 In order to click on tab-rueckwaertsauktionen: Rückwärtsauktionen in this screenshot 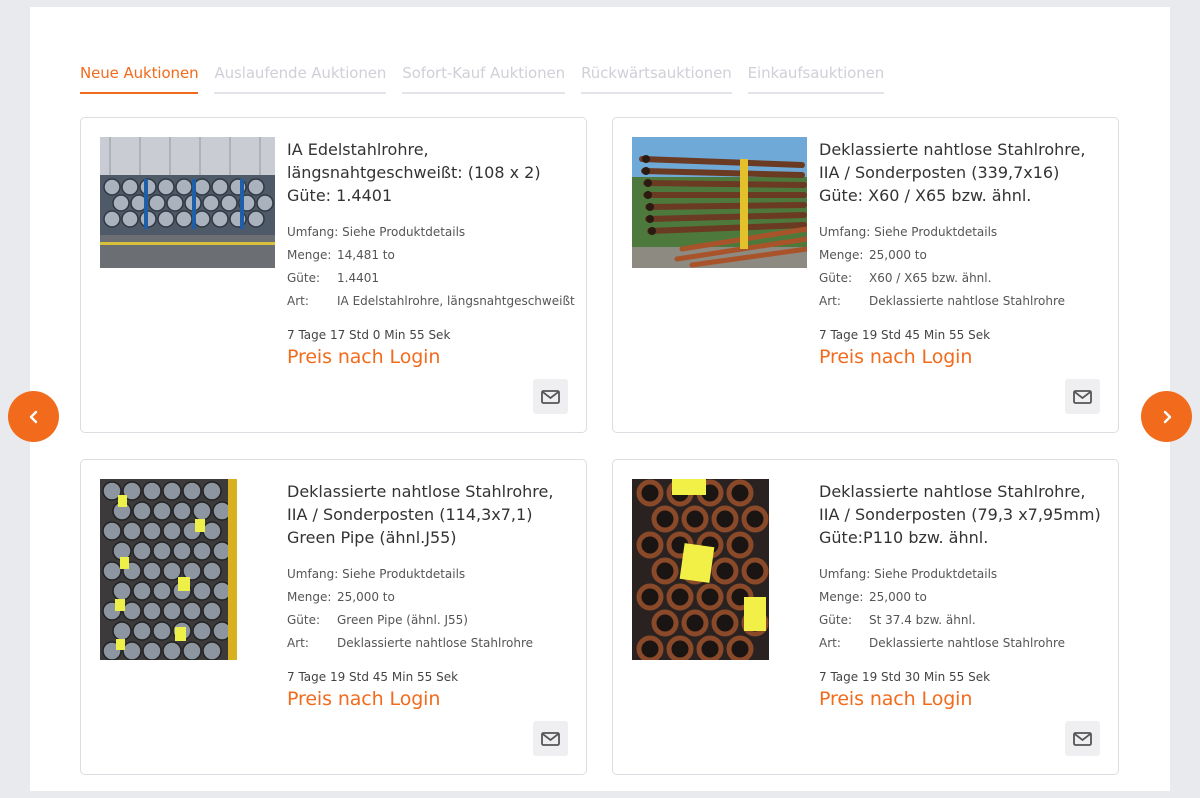, I will do `click(656, 79)`.